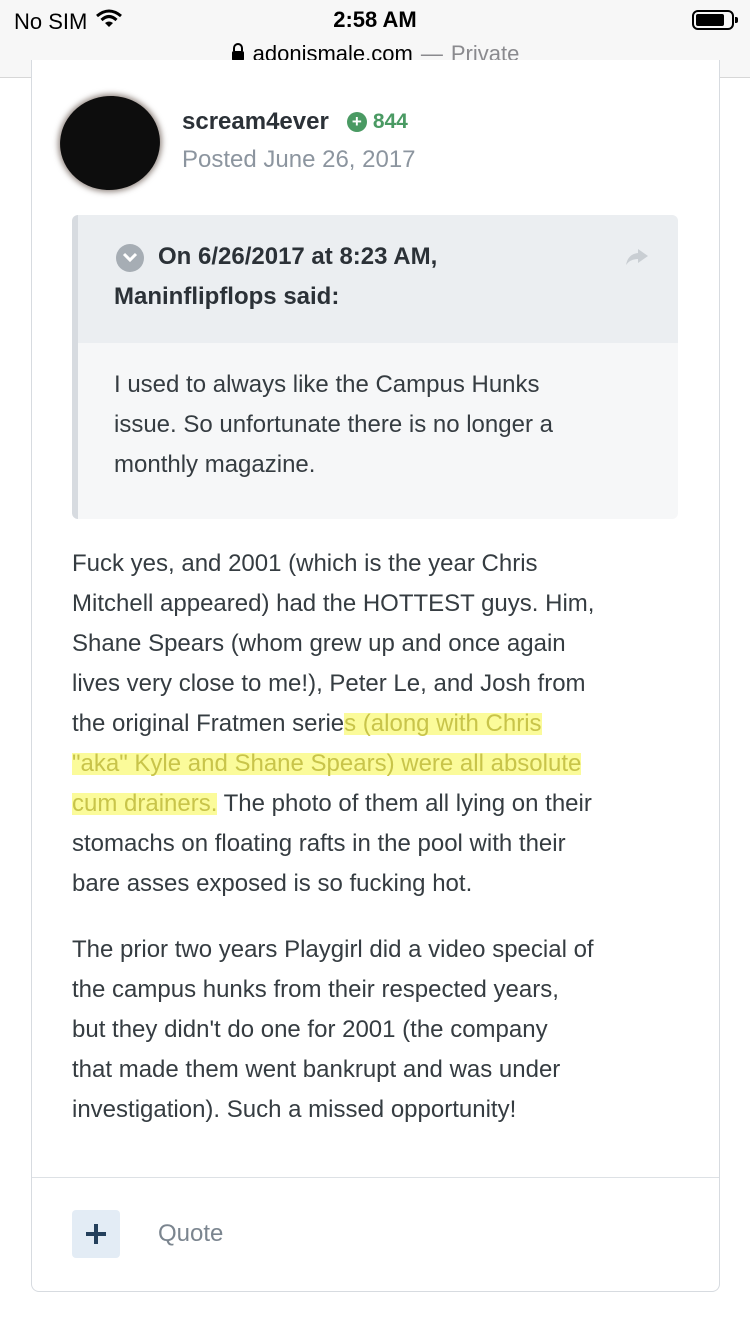 This screenshot has width=750, height=1334. I want to click on quote-line: I used to always like the Campus Hunks, so click(327, 384).